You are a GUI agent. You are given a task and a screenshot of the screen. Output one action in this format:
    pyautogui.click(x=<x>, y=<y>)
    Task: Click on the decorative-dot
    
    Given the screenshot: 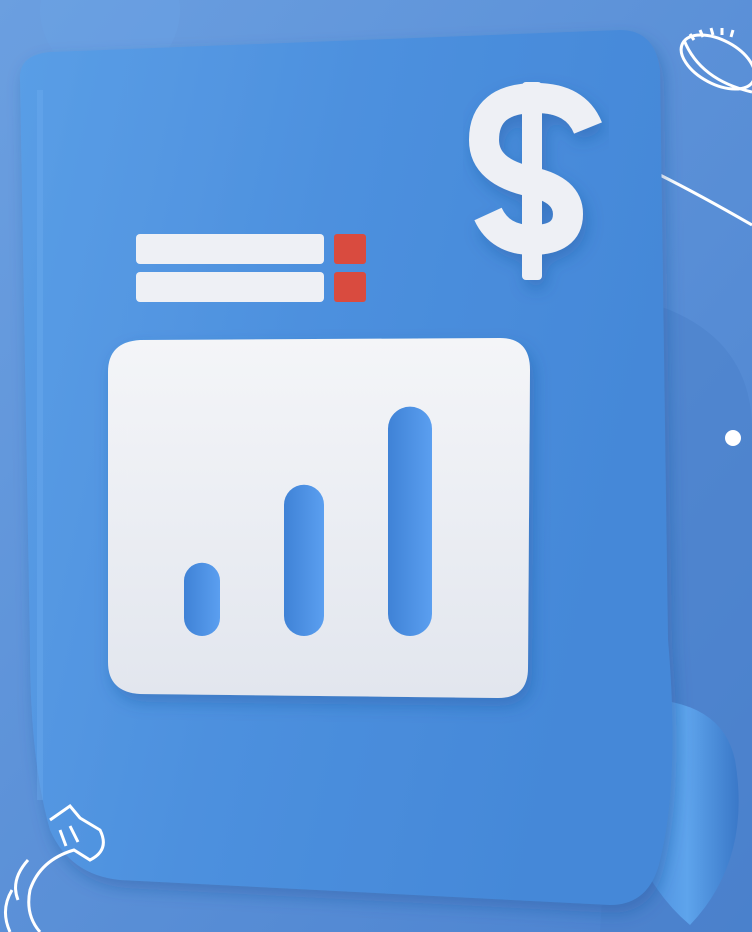 What is the action you would take?
    pyautogui.click(x=733, y=438)
    